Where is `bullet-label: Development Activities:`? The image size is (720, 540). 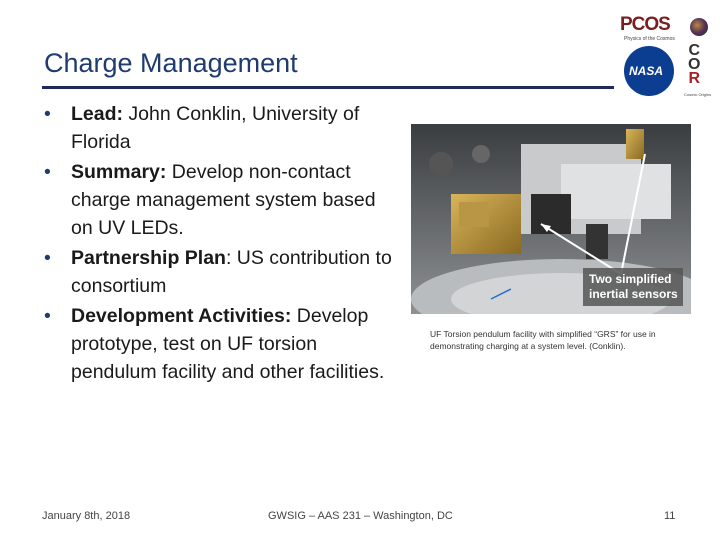
bullet-label: Development Activities: is located at coordinates (181, 316).